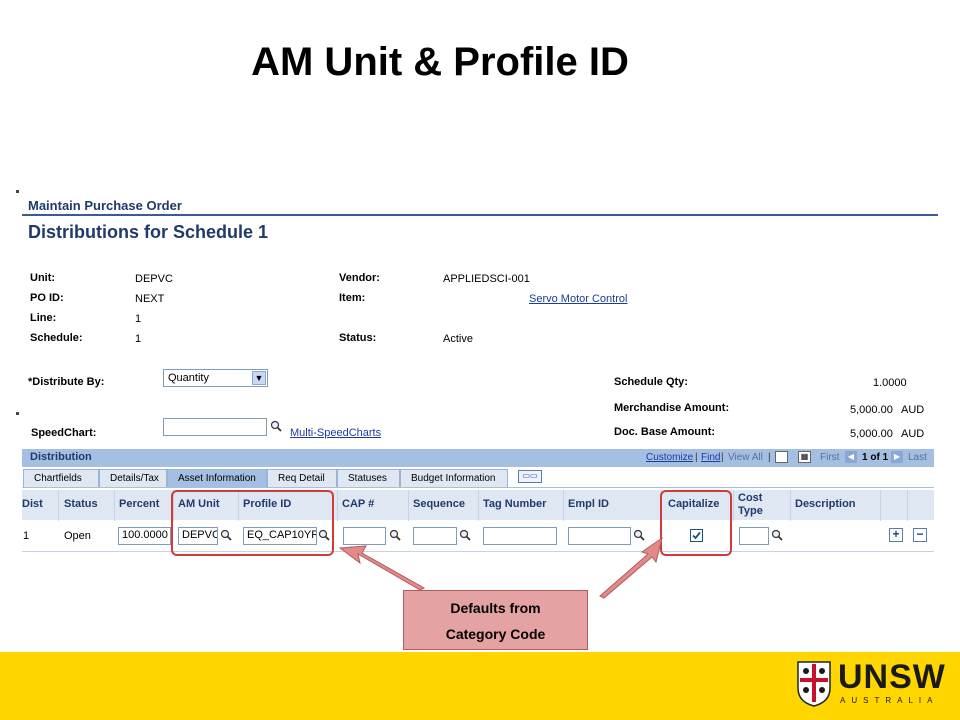 This screenshot has width=960, height=720. I want to click on merch-amount-label: Merchandise Amount:, so click(672, 408).